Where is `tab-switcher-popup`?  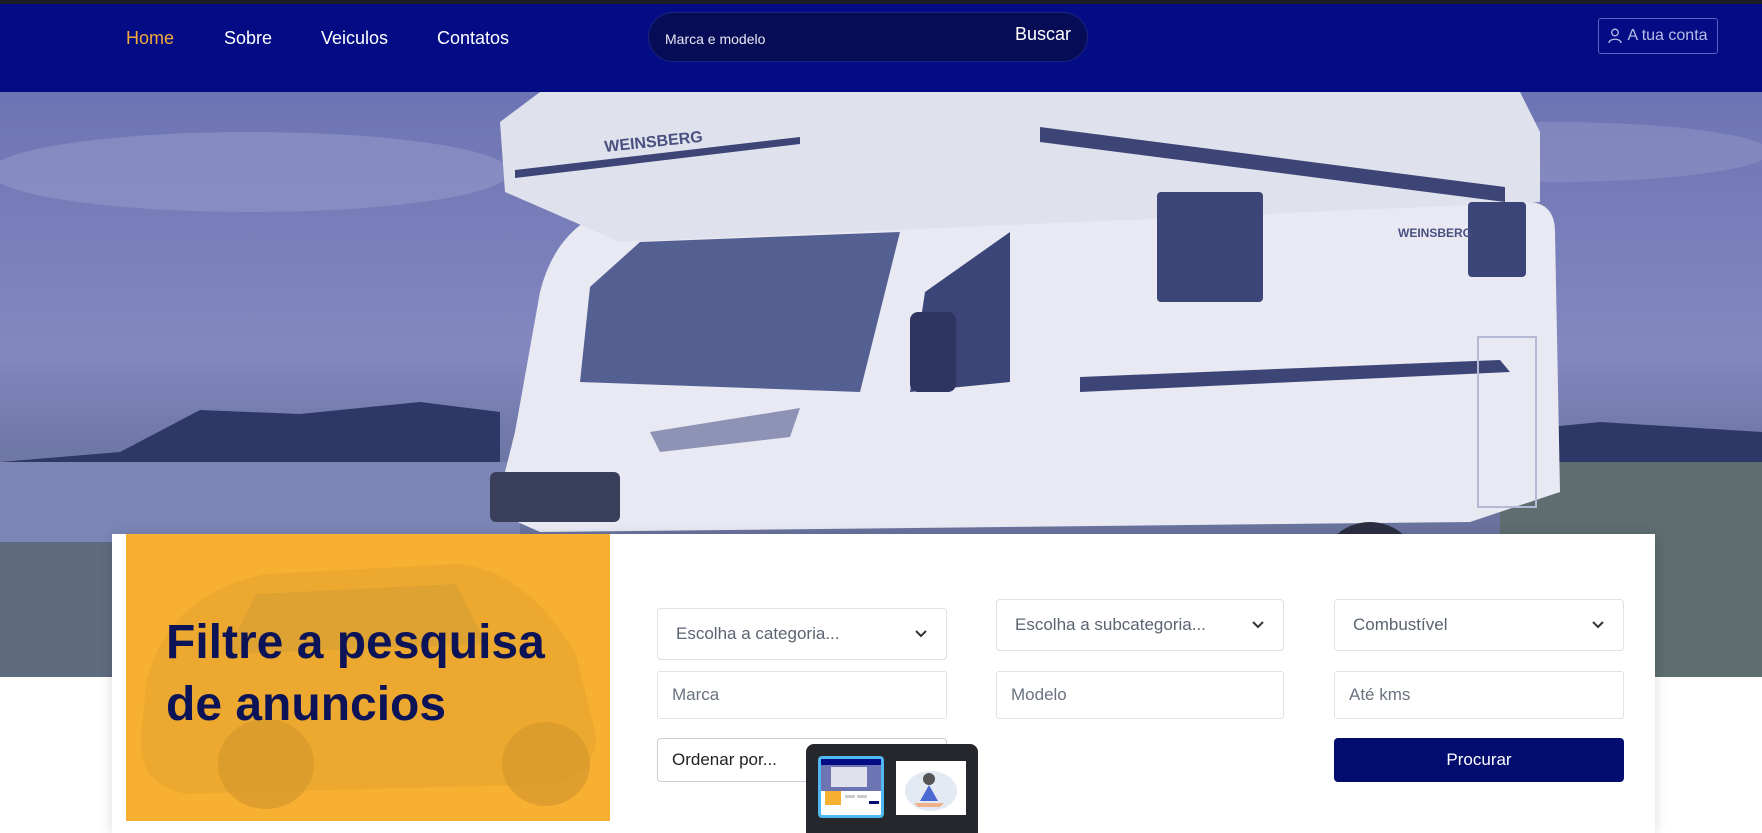
tab-switcher-popup is located at coordinates (892, 788).